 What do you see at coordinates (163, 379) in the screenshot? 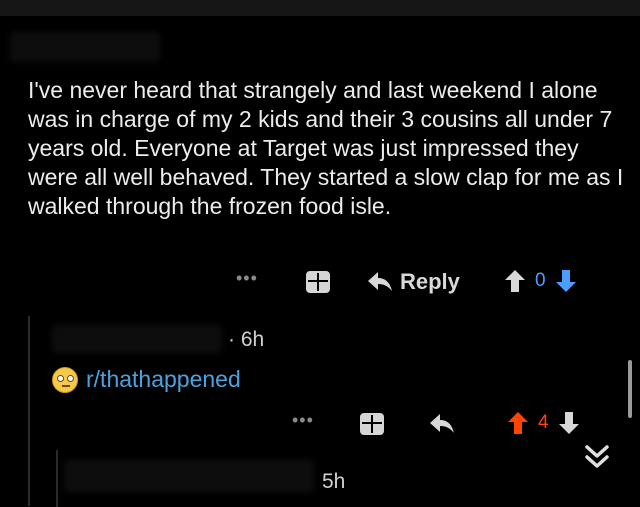
I see `subreddit-link: r/thathappened` at bounding box center [163, 379].